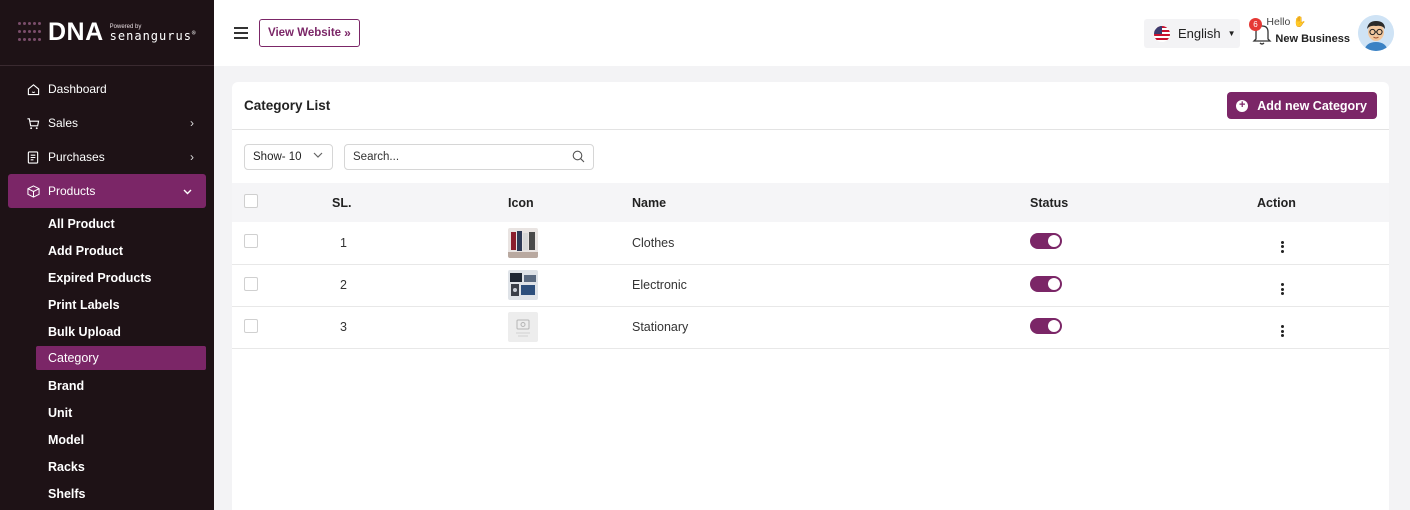 The image size is (1410, 510). What do you see at coordinates (150, 35) in the screenshot?
I see `logo-brand: senangurus` at bounding box center [150, 35].